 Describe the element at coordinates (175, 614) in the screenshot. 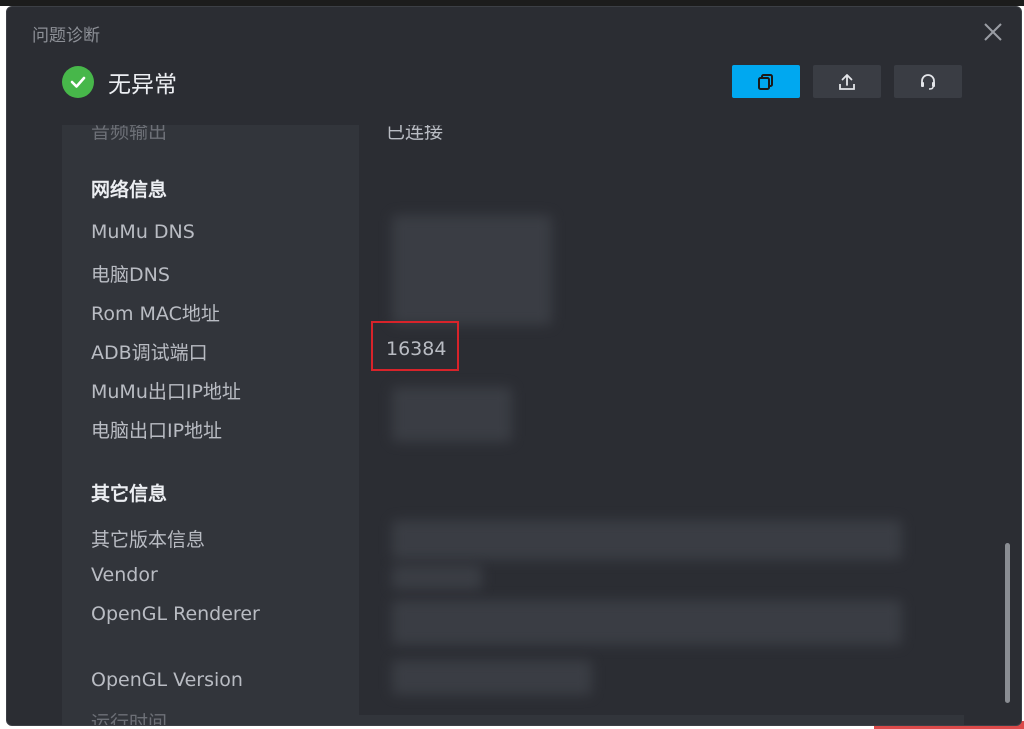

I see `label-opengl-renderer: OpenGL Renderer` at that location.